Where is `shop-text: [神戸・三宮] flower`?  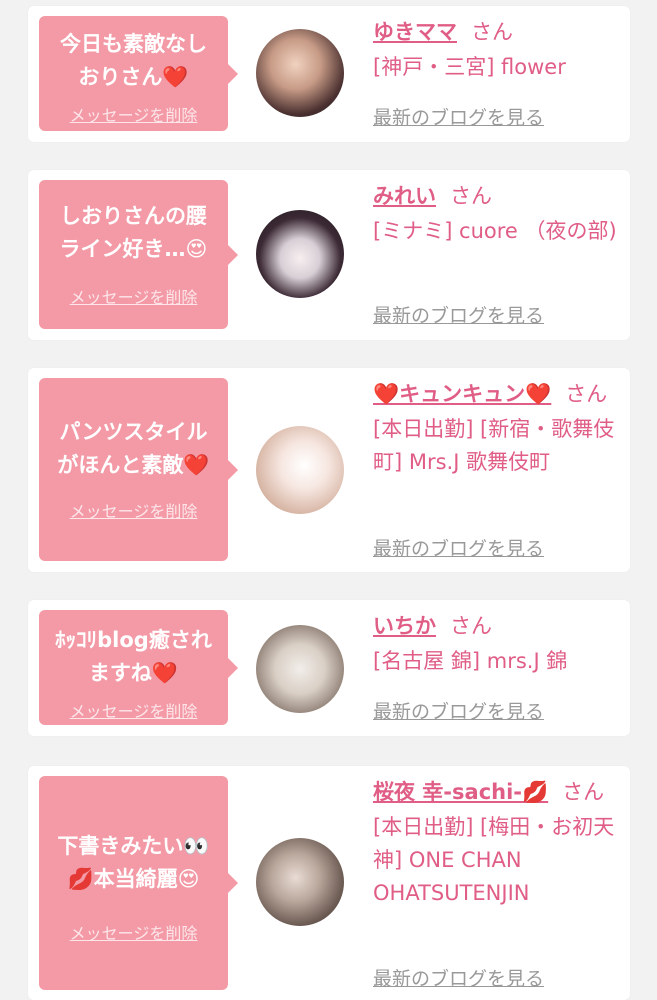
shop-text: [神戸・三宮] flower is located at coordinates (469, 67).